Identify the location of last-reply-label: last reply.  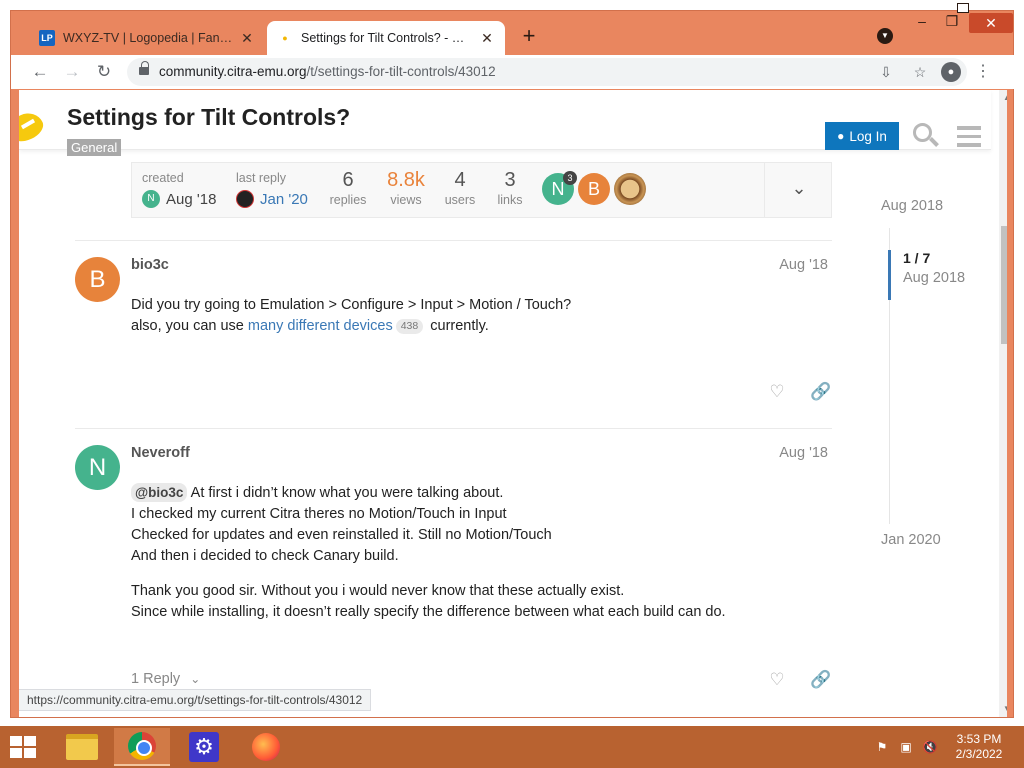
(261, 178).